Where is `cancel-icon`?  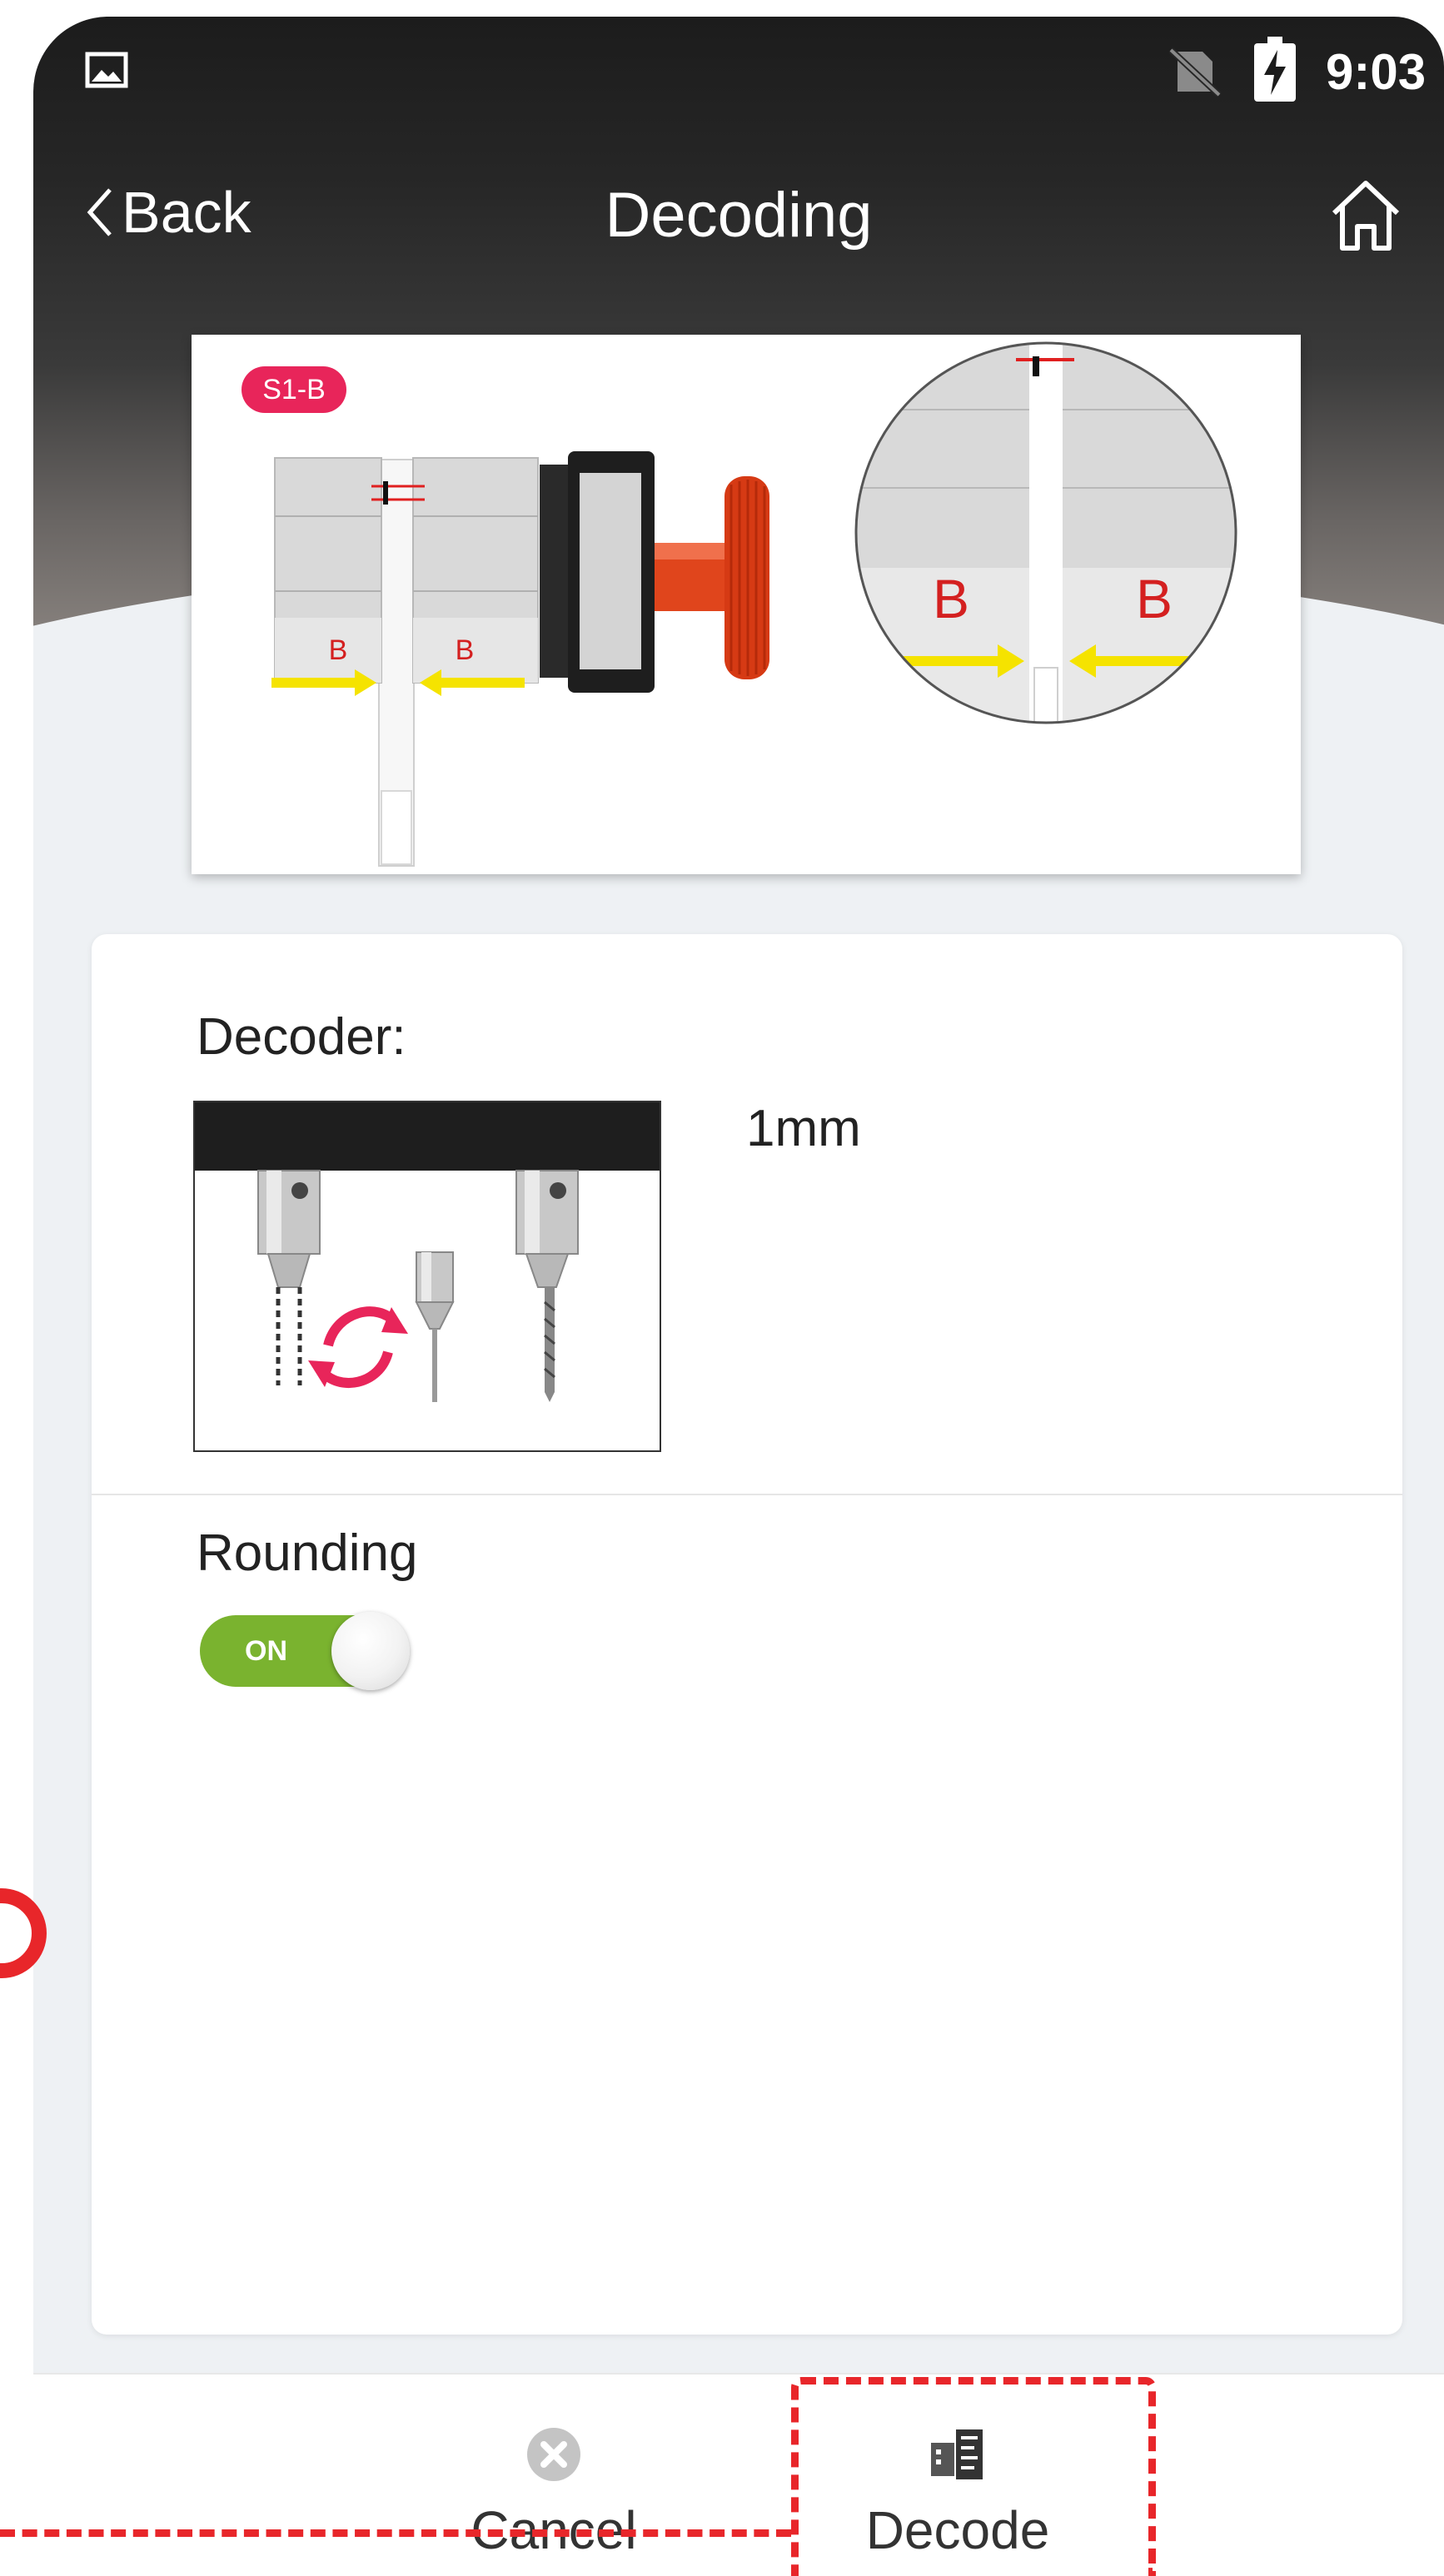 cancel-icon is located at coordinates (553, 2454).